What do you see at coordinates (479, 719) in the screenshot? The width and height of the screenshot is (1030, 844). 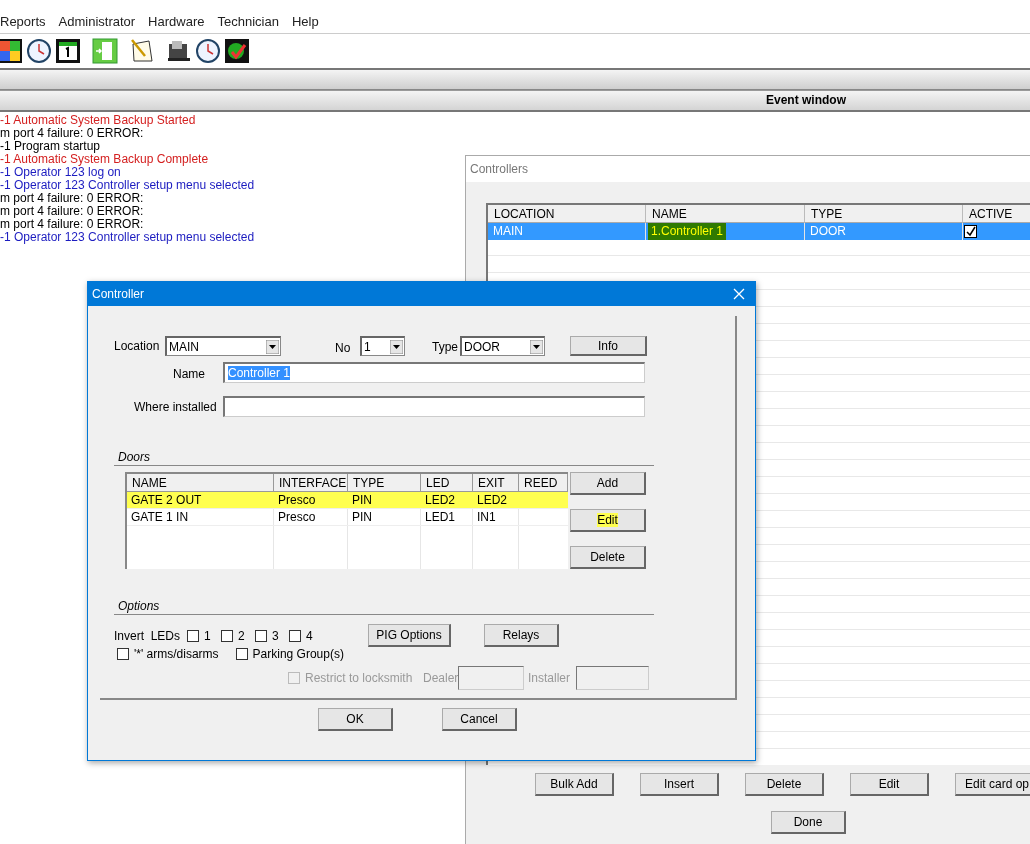 I see `button: Cancel` at bounding box center [479, 719].